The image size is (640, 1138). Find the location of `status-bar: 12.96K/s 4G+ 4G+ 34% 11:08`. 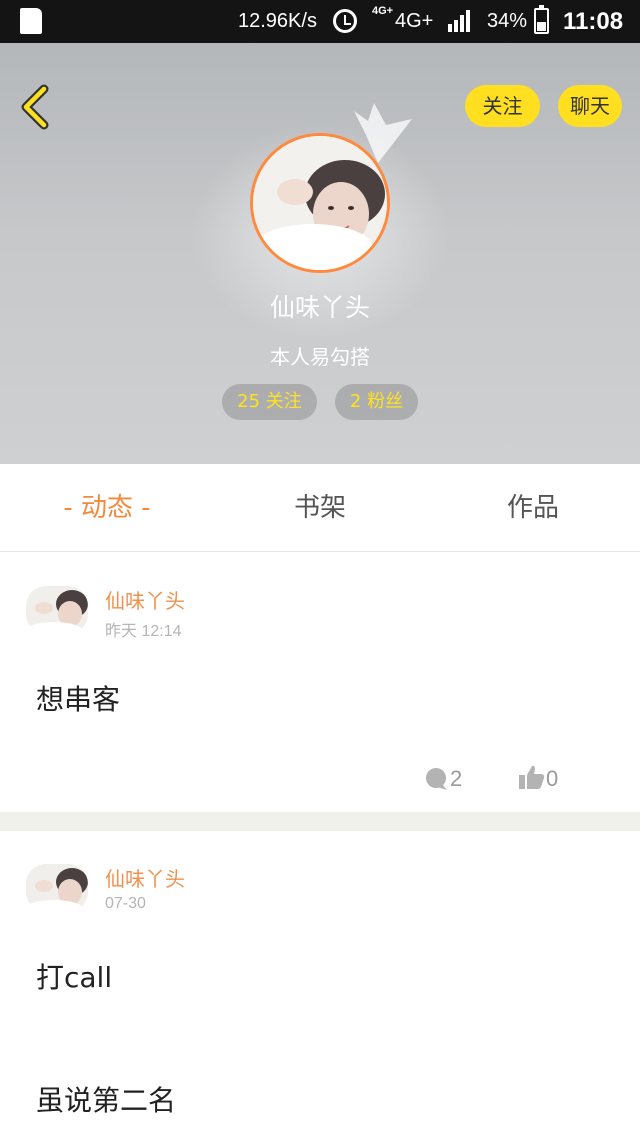

status-bar: 12.96K/s 4G+ 4G+ 34% 11:08 is located at coordinates (320, 21).